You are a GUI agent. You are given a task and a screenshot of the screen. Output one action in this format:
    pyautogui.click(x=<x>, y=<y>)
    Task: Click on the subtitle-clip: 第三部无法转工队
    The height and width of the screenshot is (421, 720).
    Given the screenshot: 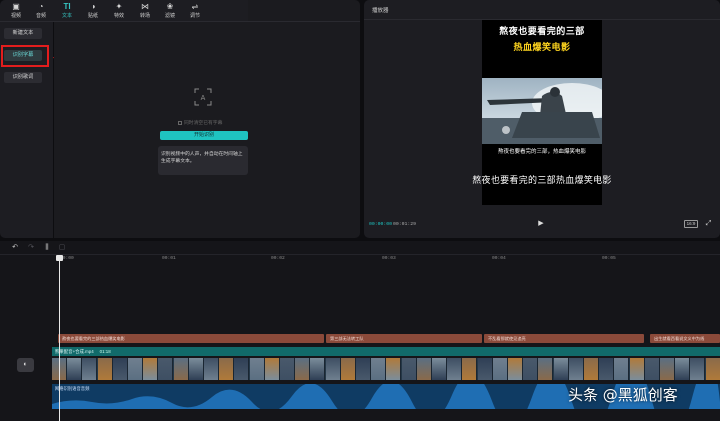 What is the action you would take?
    pyautogui.click(x=404, y=338)
    